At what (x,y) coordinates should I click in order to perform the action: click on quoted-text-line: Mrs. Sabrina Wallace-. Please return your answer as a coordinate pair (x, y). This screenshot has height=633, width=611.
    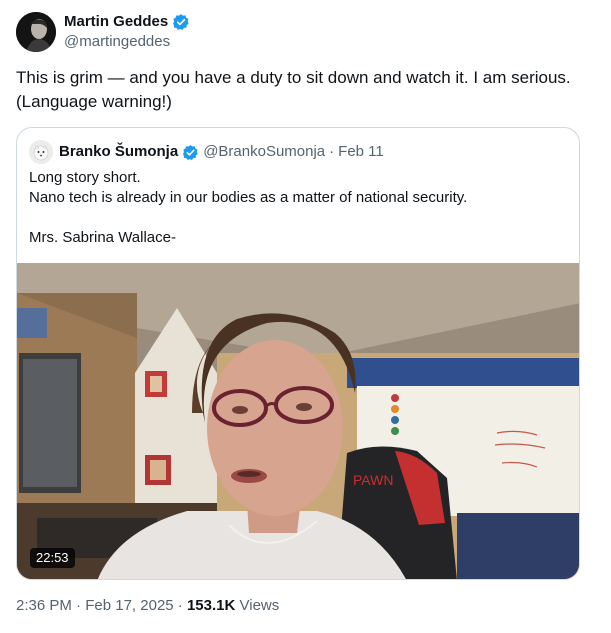
    Looking at the image, I should click on (102, 237).